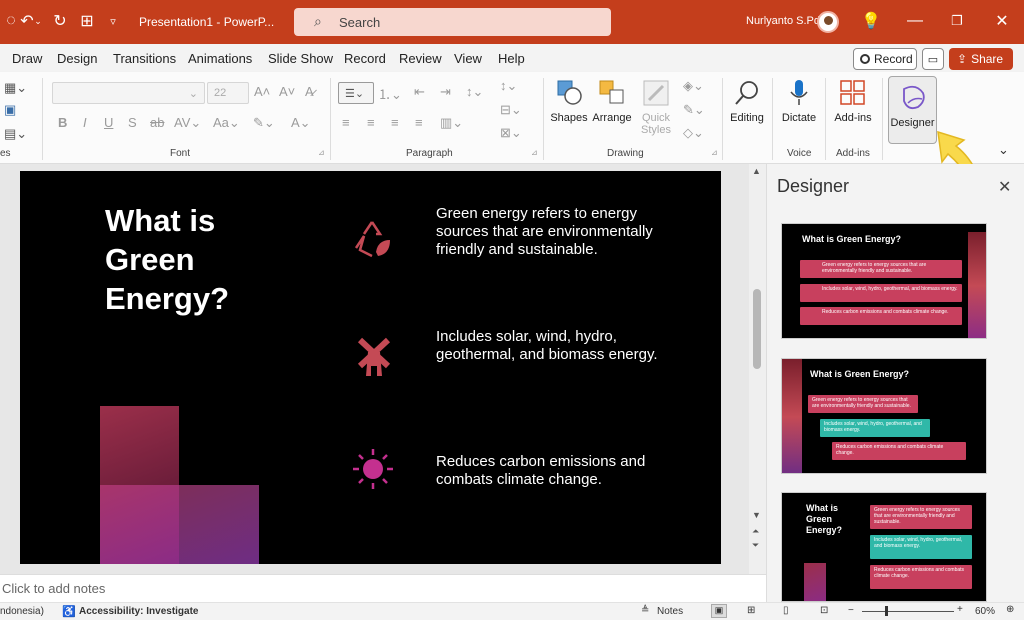 The image size is (1024, 620). I want to click on columns-icon: ▥⌄, so click(451, 123).